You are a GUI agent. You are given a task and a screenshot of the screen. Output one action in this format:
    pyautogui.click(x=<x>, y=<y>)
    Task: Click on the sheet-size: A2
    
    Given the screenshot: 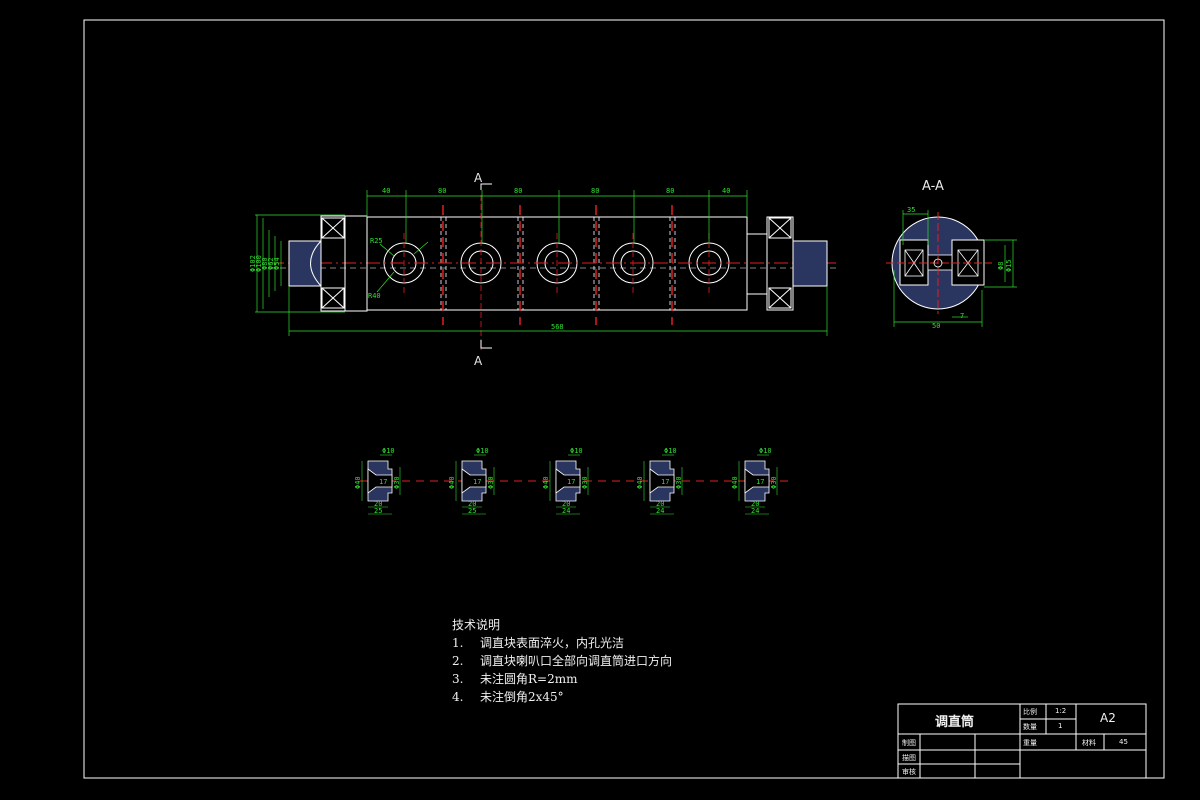 What is the action you would take?
    pyautogui.click(x=1108, y=718)
    